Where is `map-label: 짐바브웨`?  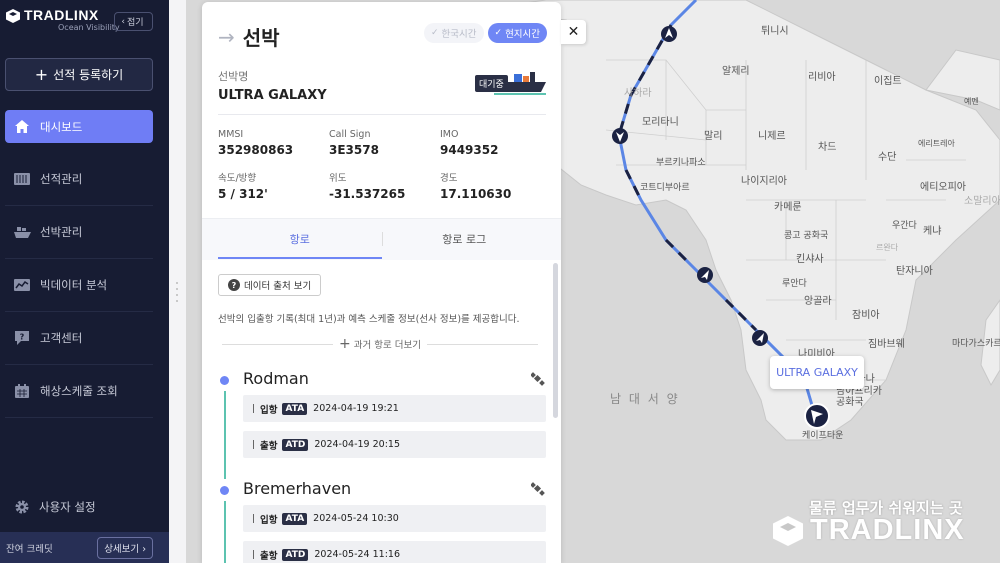 map-label: 짐바브웨 is located at coordinates (886, 344).